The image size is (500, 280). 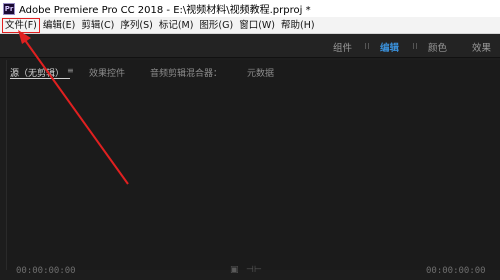 What do you see at coordinates (24, 37) in the screenshot?
I see `arrow-head` at bounding box center [24, 37].